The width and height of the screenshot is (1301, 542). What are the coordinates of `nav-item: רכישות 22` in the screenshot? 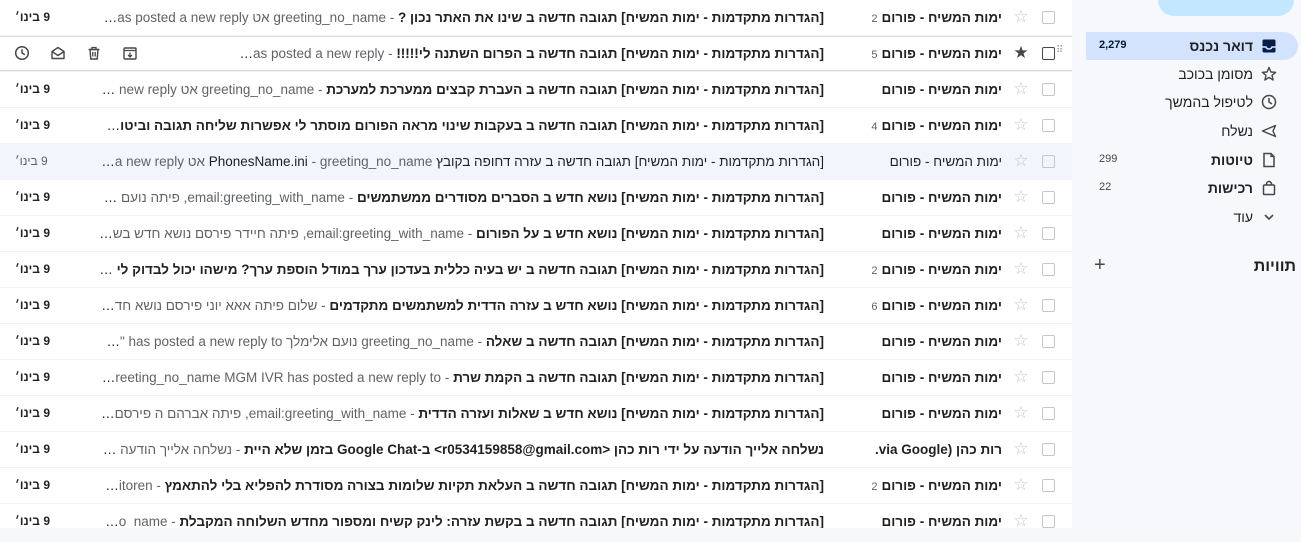 It's located at (1192, 188).